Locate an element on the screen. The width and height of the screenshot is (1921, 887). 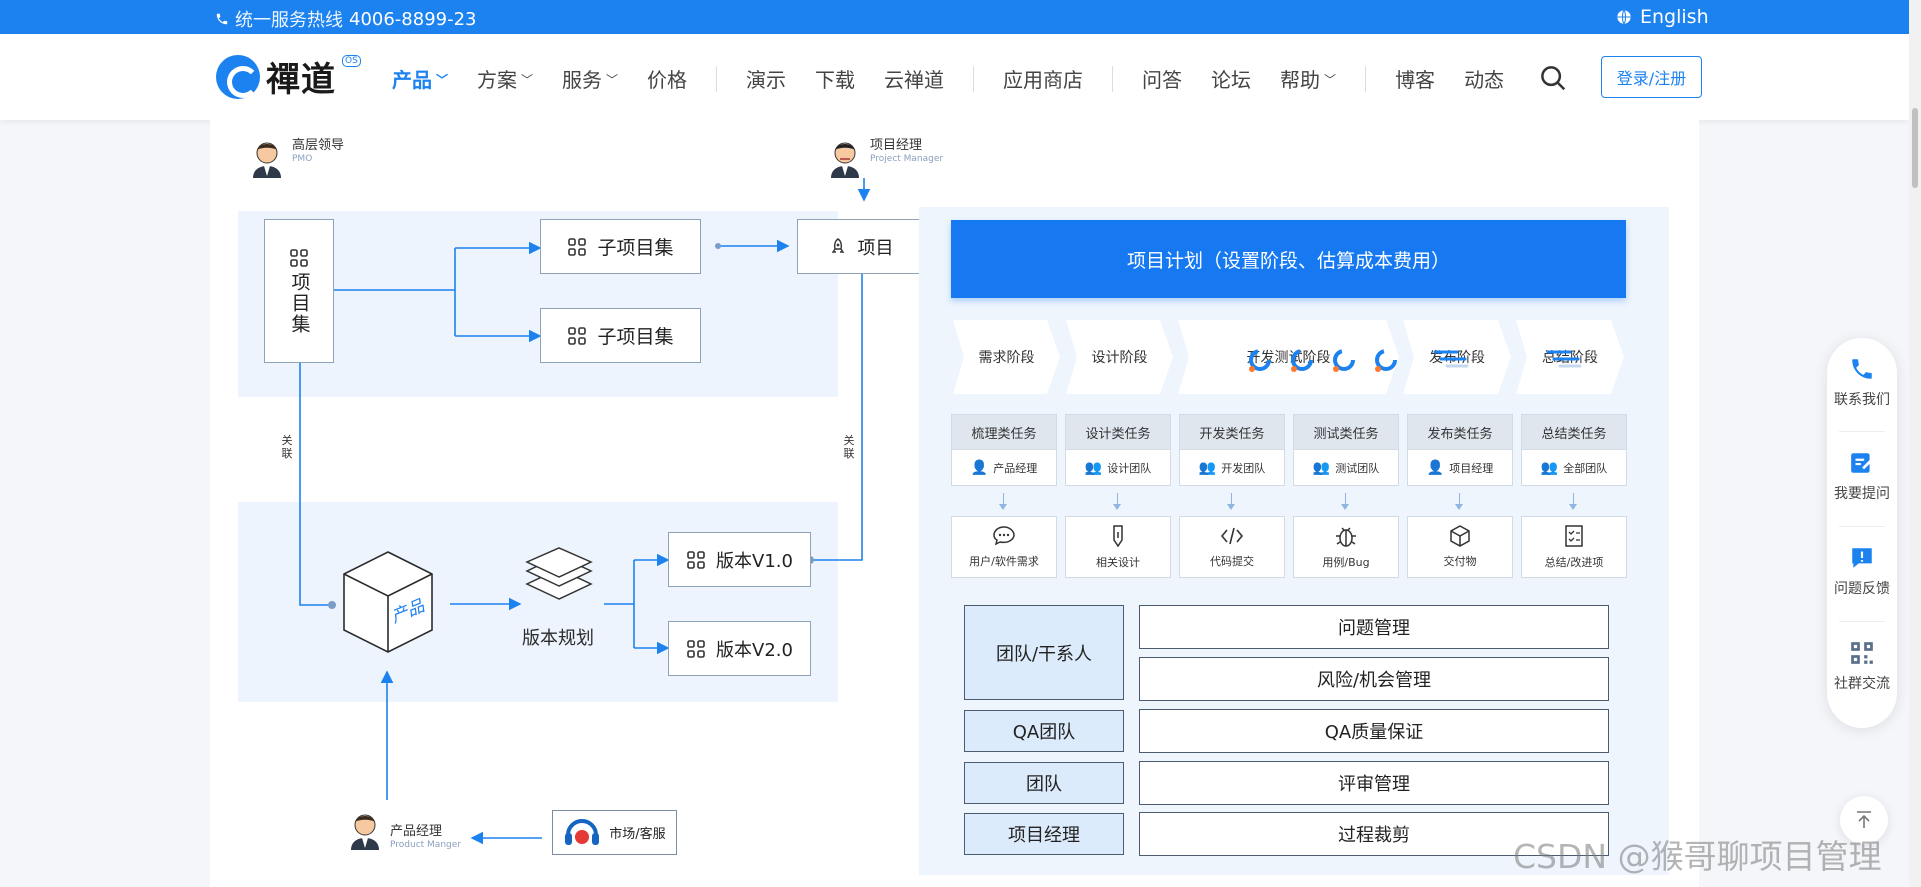
edit-icon is located at coordinates (1862, 463).